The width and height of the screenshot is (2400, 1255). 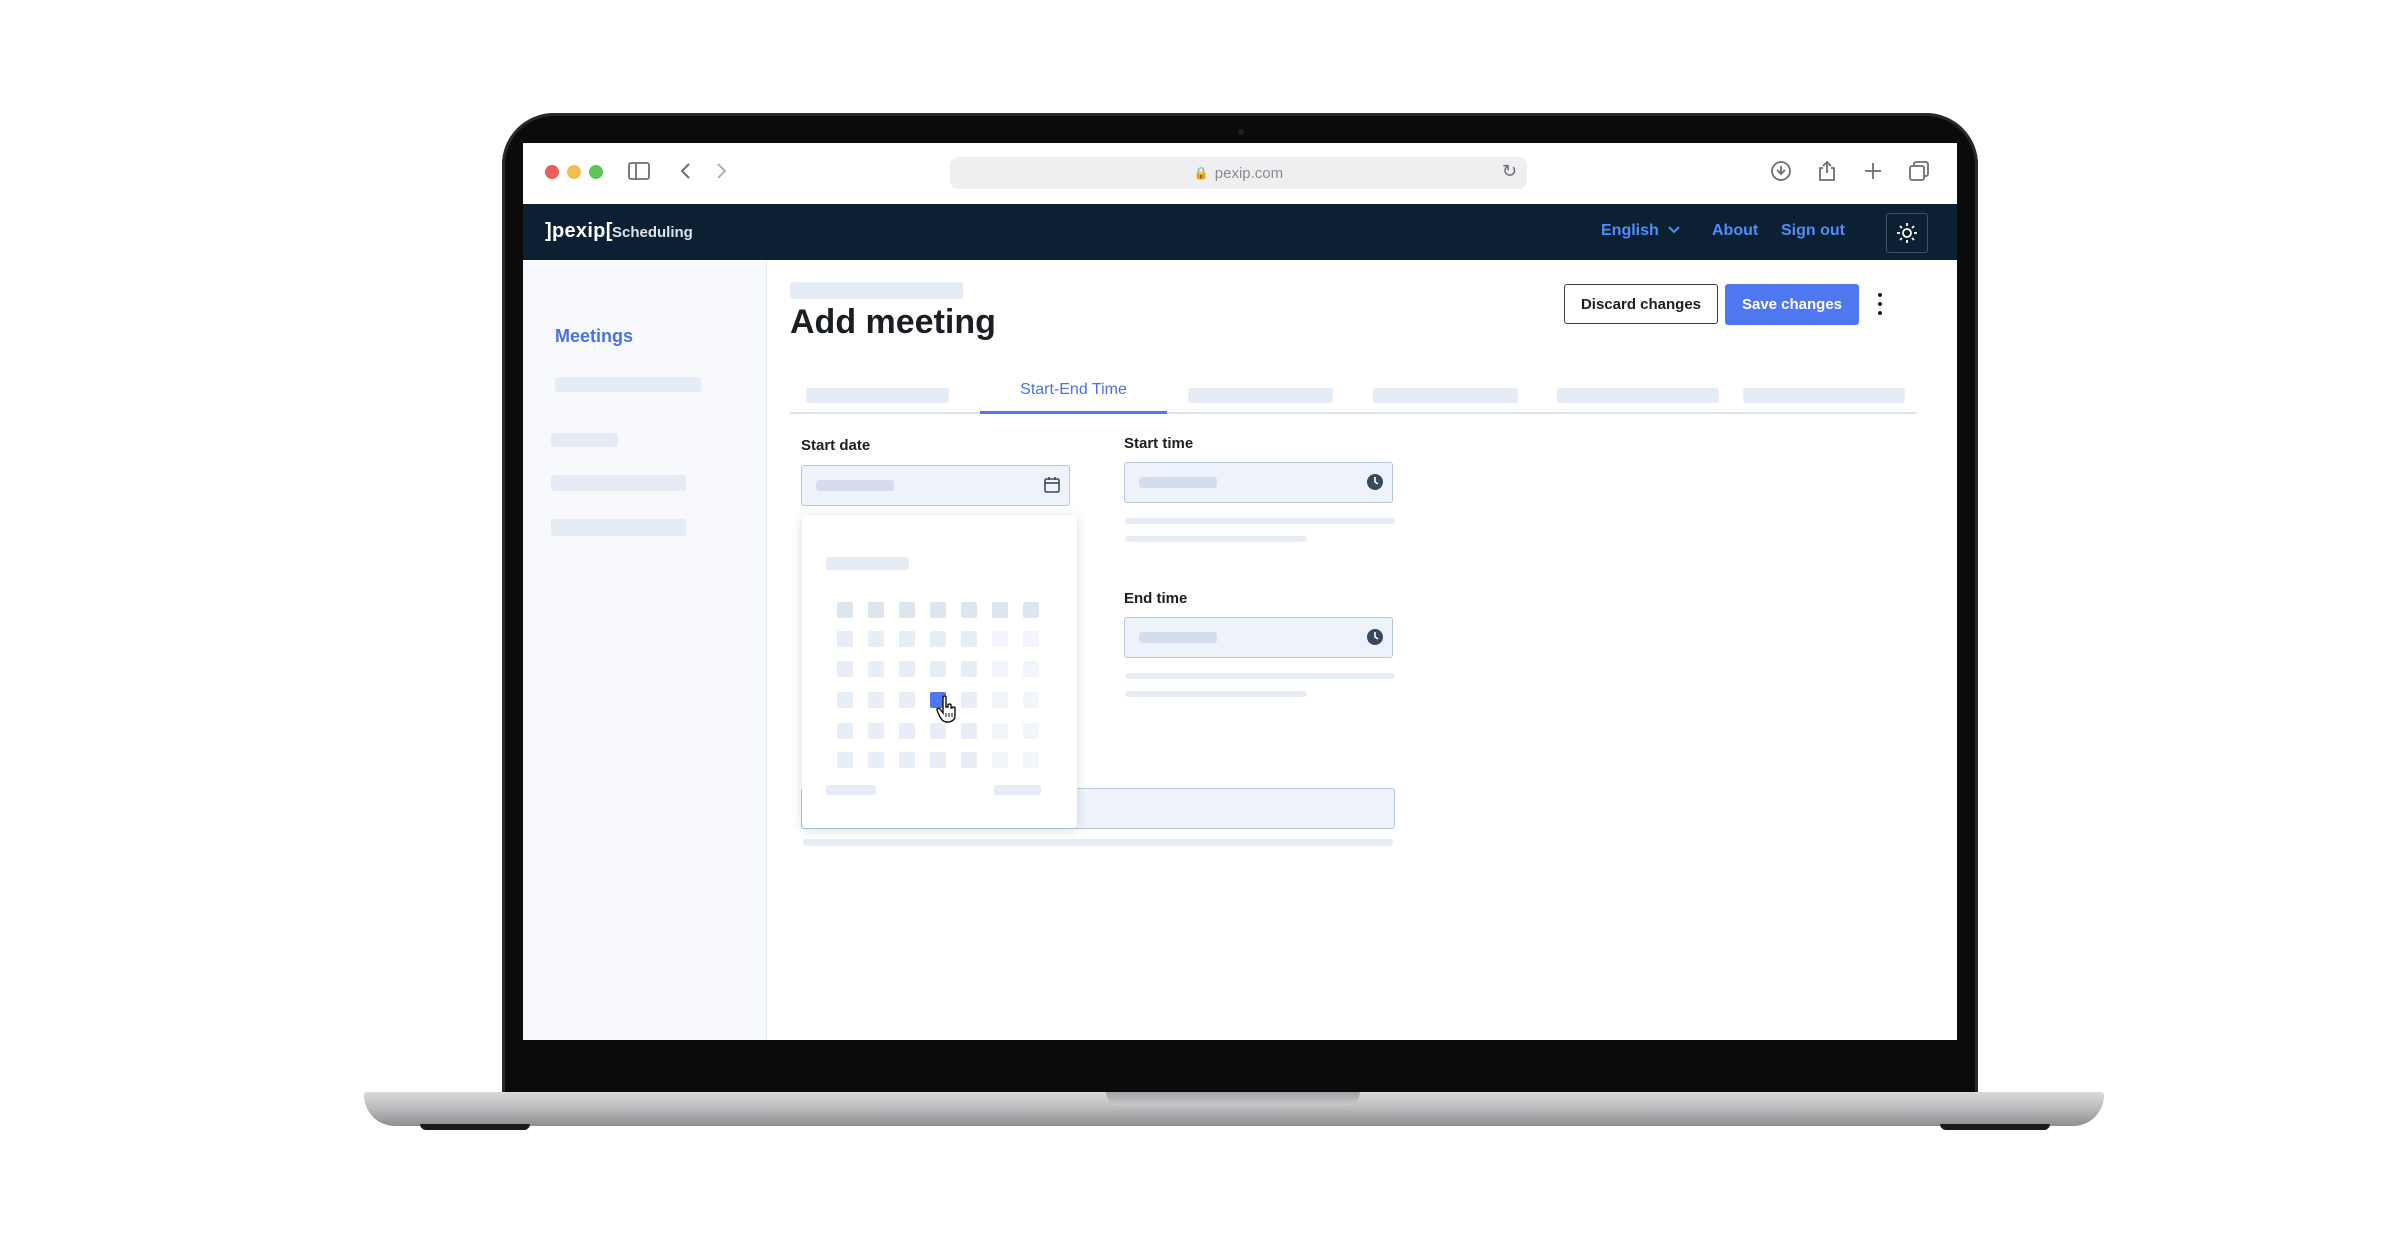 I want to click on tabs-icon, so click(x=1919, y=172).